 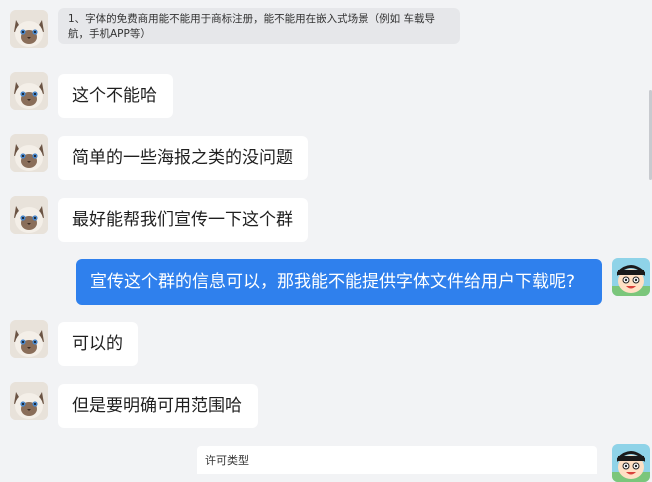 I want to click on message-text: 宣传这个群的信息可以，那我能不能提供字体文件给用户下载呢?, so click(x=333, y=282).